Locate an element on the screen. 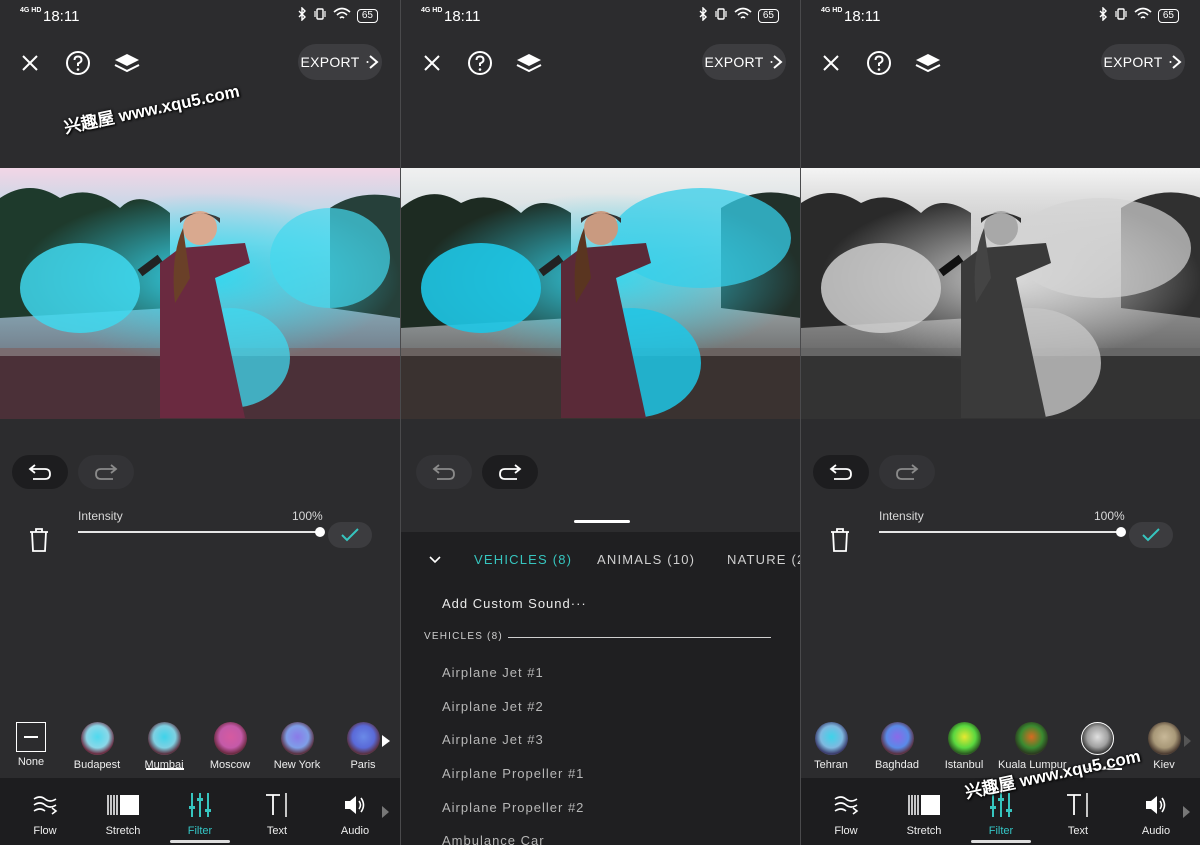 The height and width of the screenshot is (845, 1200). tool-filter: Filter is located at coordinates (200, 813).